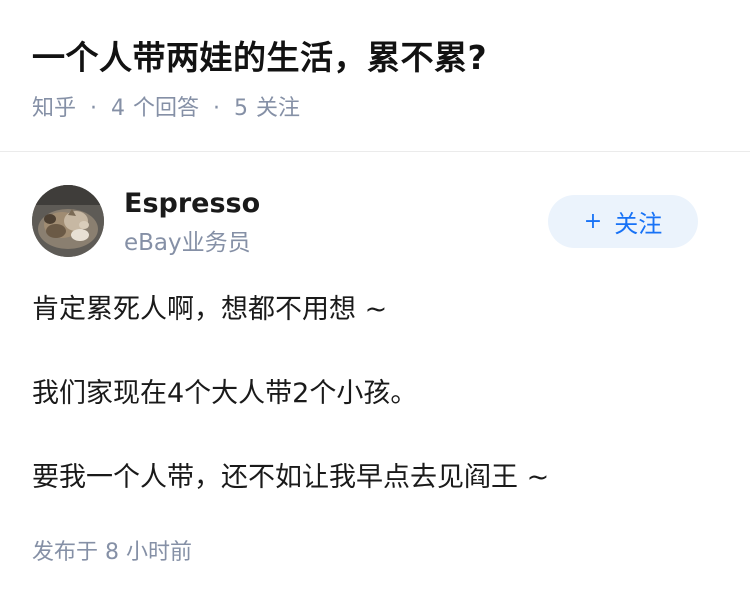 The height and width of the screenshot is (606, 750). I want to click on follow-button-label: 关注, so click(638, 224).